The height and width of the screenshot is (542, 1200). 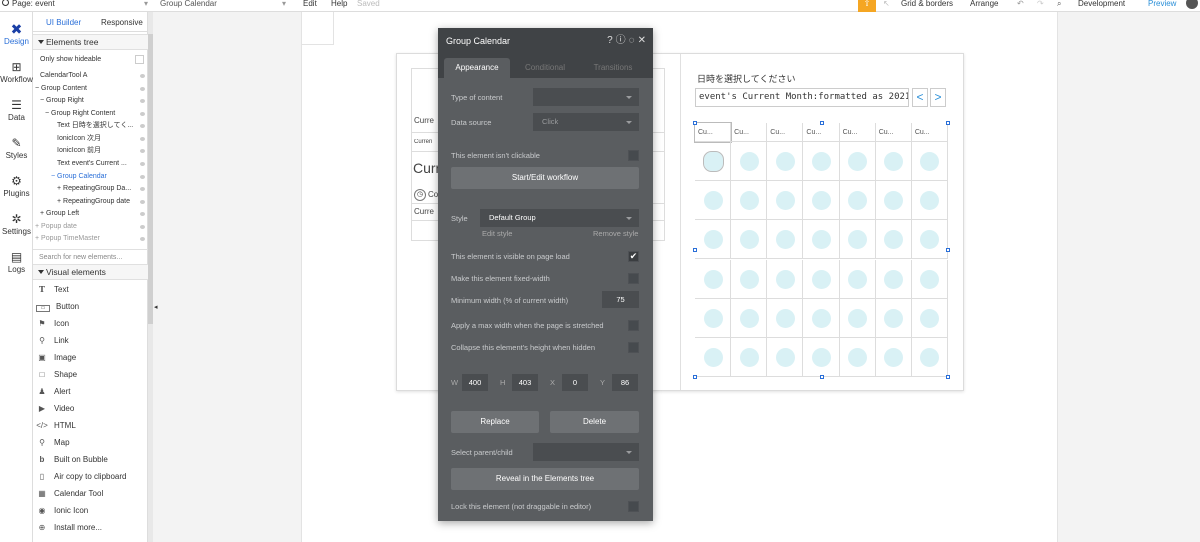 What do you see at coordinates (16, 262) in the screenshot?
I see `tab-logs: ▤ Logs` at bounding box center [16, 262].